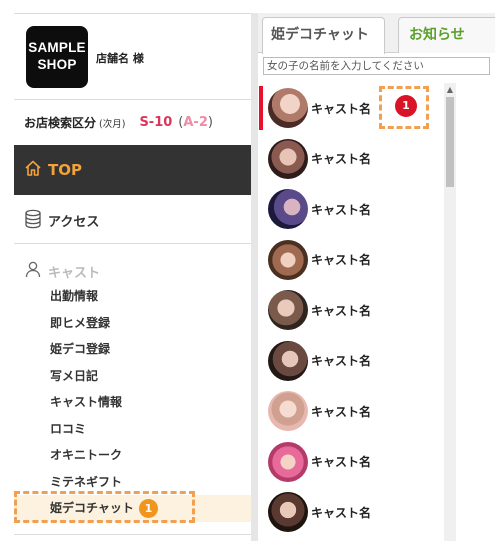  I want to click on nav-cast-label: キャスト, so click(74, 273).